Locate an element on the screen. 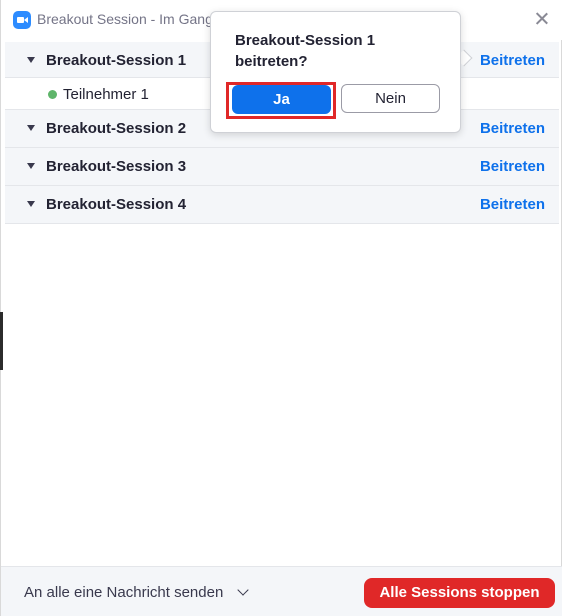  status-dot-icon is located at coordinates (52, 94).